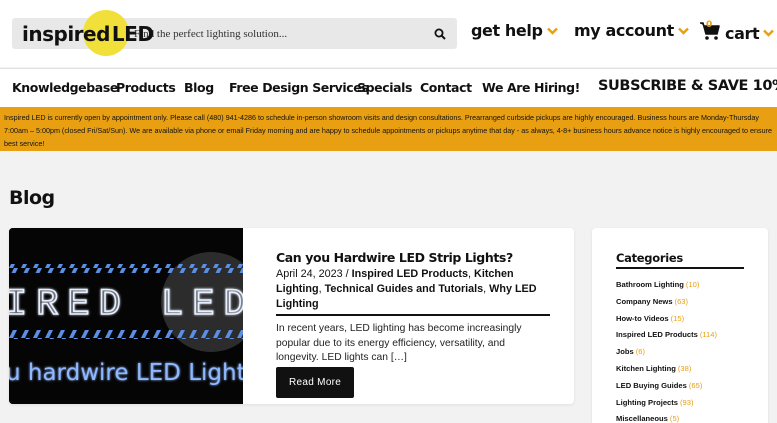 The image size is (777, 423). I want to click on category-item: Kitchen Lighting (38), so click(666, 369).